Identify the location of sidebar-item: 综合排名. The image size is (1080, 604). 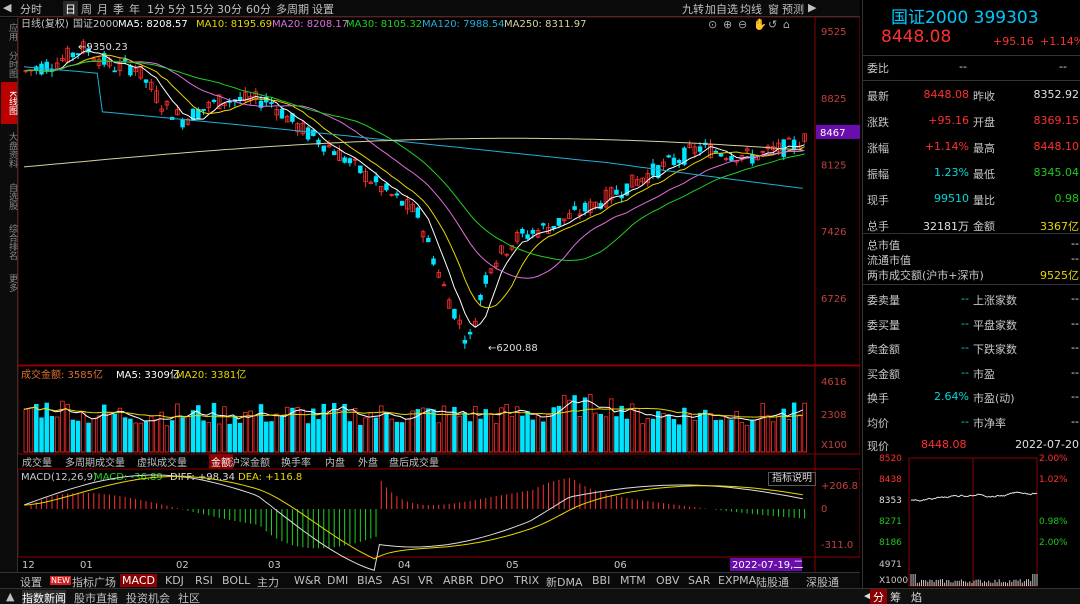
(9, 242).